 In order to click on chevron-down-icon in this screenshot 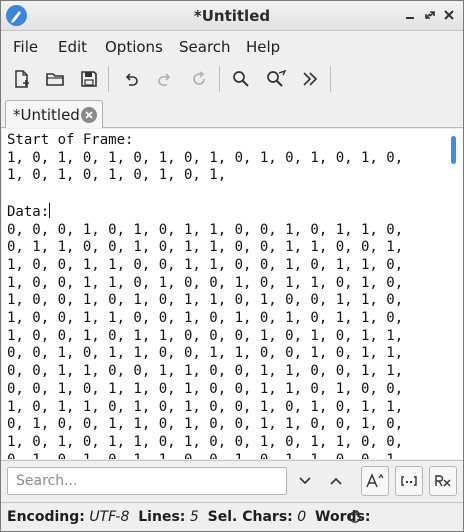, I will do `click(305, 481)`.